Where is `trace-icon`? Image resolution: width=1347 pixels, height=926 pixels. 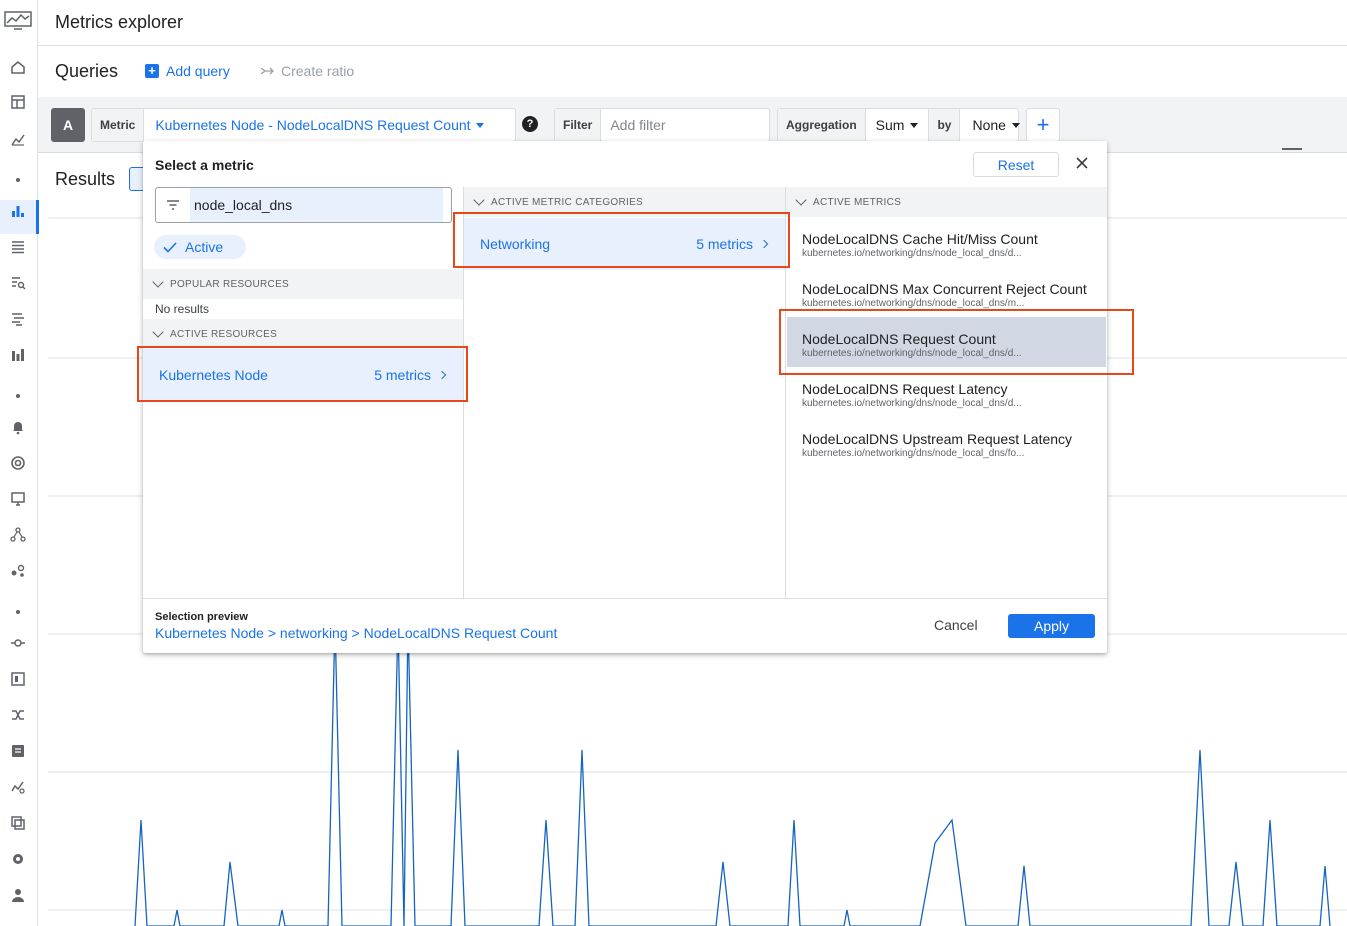
trace-icon is located at coordinates (18, 319).